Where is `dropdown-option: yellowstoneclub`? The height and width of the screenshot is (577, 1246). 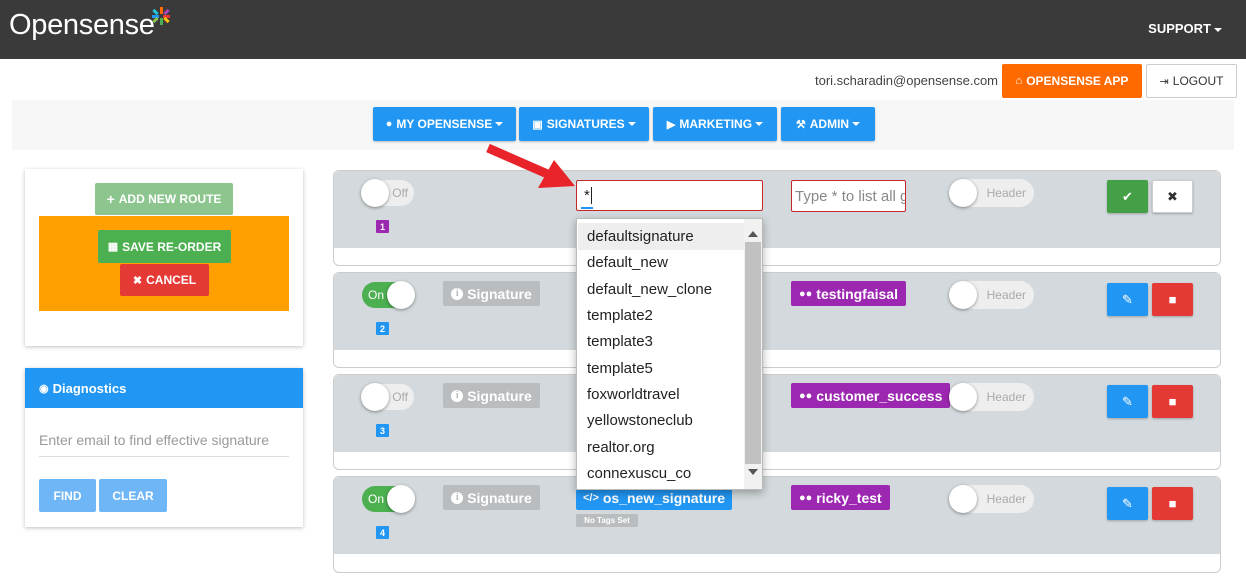
dropdown-option: yellowstoneclub is located at coordinates (667, 420).